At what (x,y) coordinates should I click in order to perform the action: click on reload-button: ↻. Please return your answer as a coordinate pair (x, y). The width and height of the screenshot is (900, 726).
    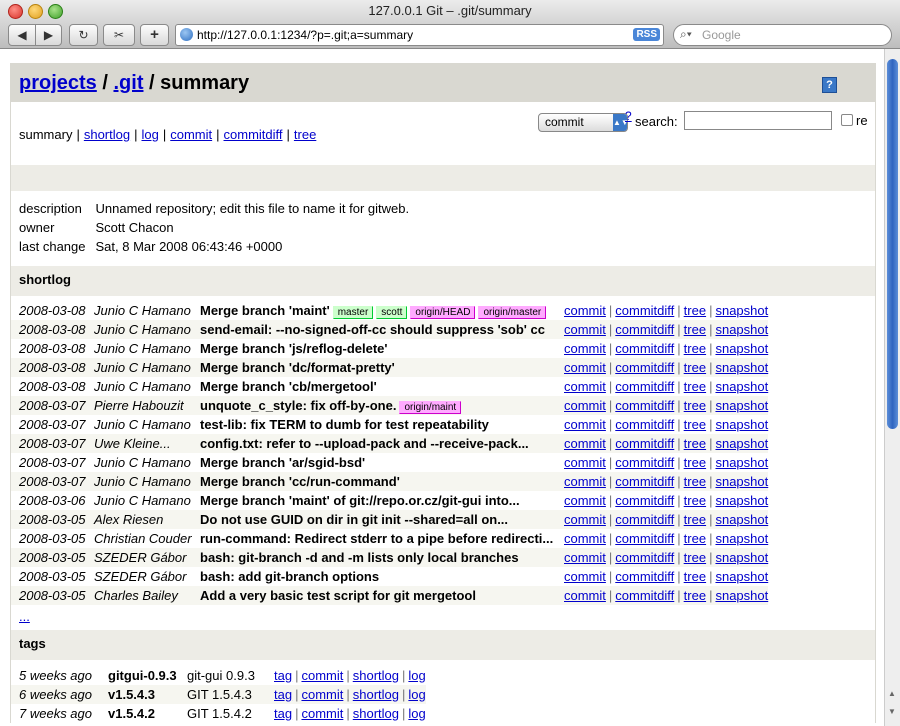
    Looking at the image, I should click on (83, 35).